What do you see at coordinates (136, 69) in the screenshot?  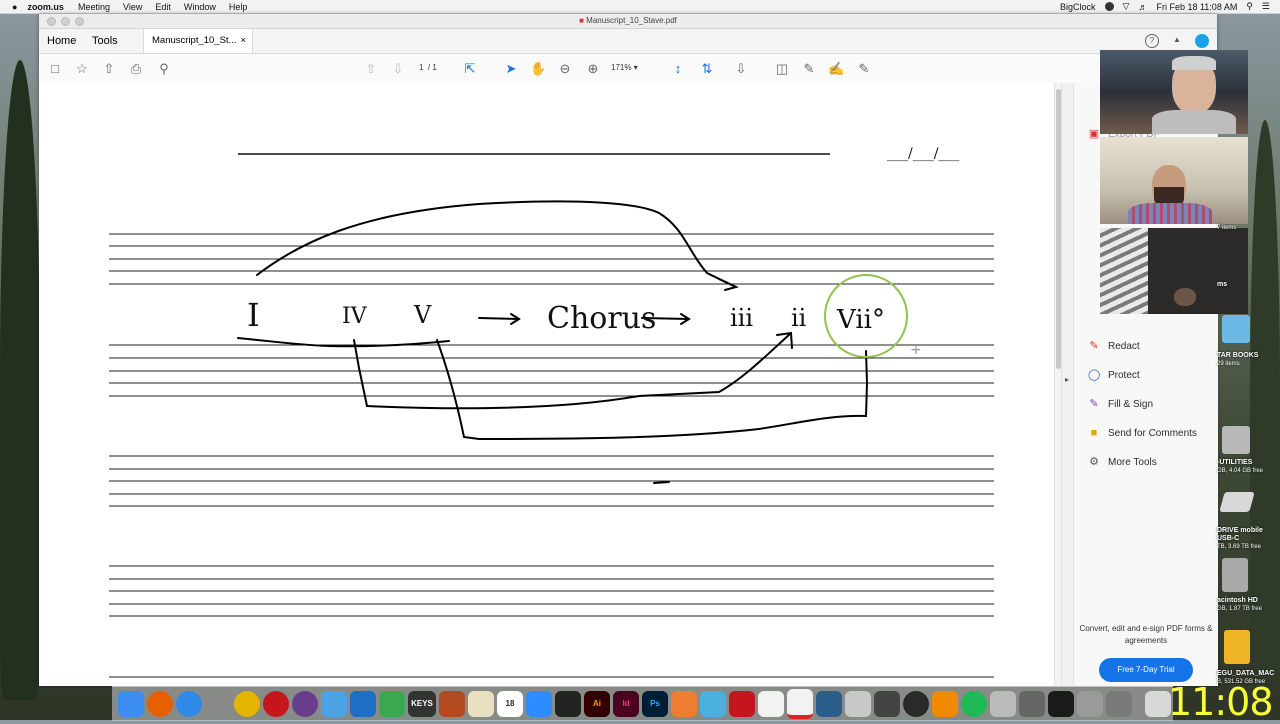 I see `print-icon: ⎙` at bounding box center [136, 69].